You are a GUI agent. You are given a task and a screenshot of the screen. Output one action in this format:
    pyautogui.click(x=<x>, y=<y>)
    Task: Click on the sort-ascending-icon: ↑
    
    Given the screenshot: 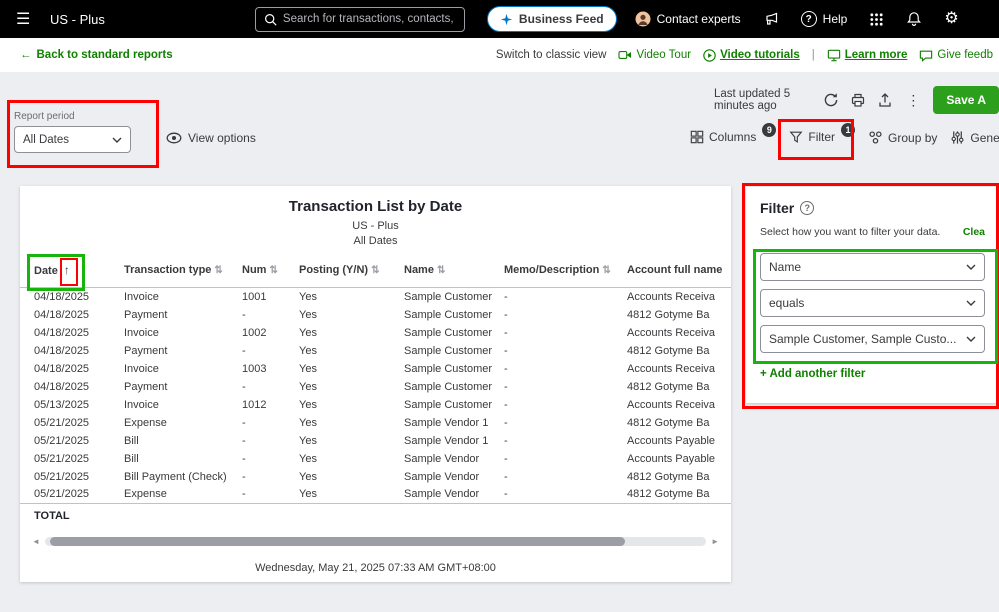 What is the action you would take?
    pyautogui.click(x=67, y=270)
    